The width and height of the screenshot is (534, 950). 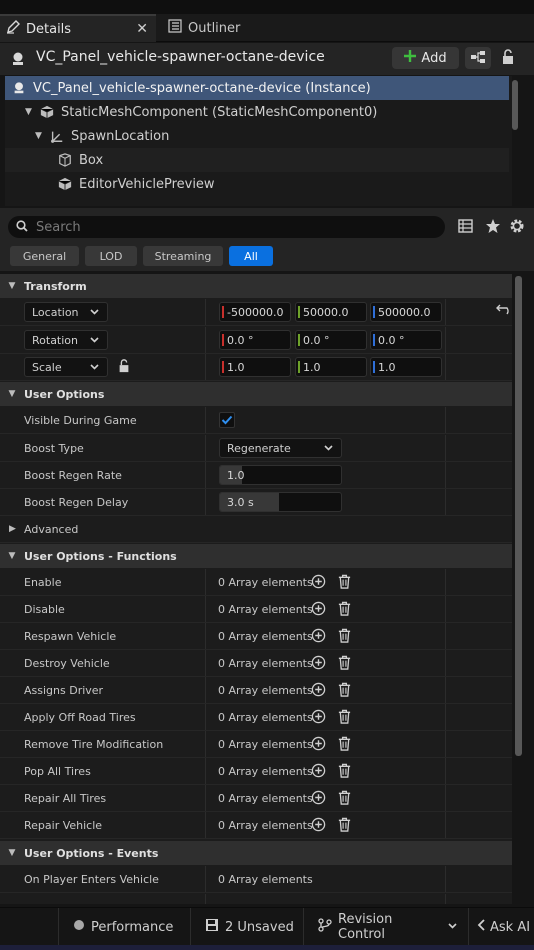 What do you see at coordinates (365, 927) in the screenshot?
I see `revision-control-label: Revision Control` at bounding box center [365, 927].